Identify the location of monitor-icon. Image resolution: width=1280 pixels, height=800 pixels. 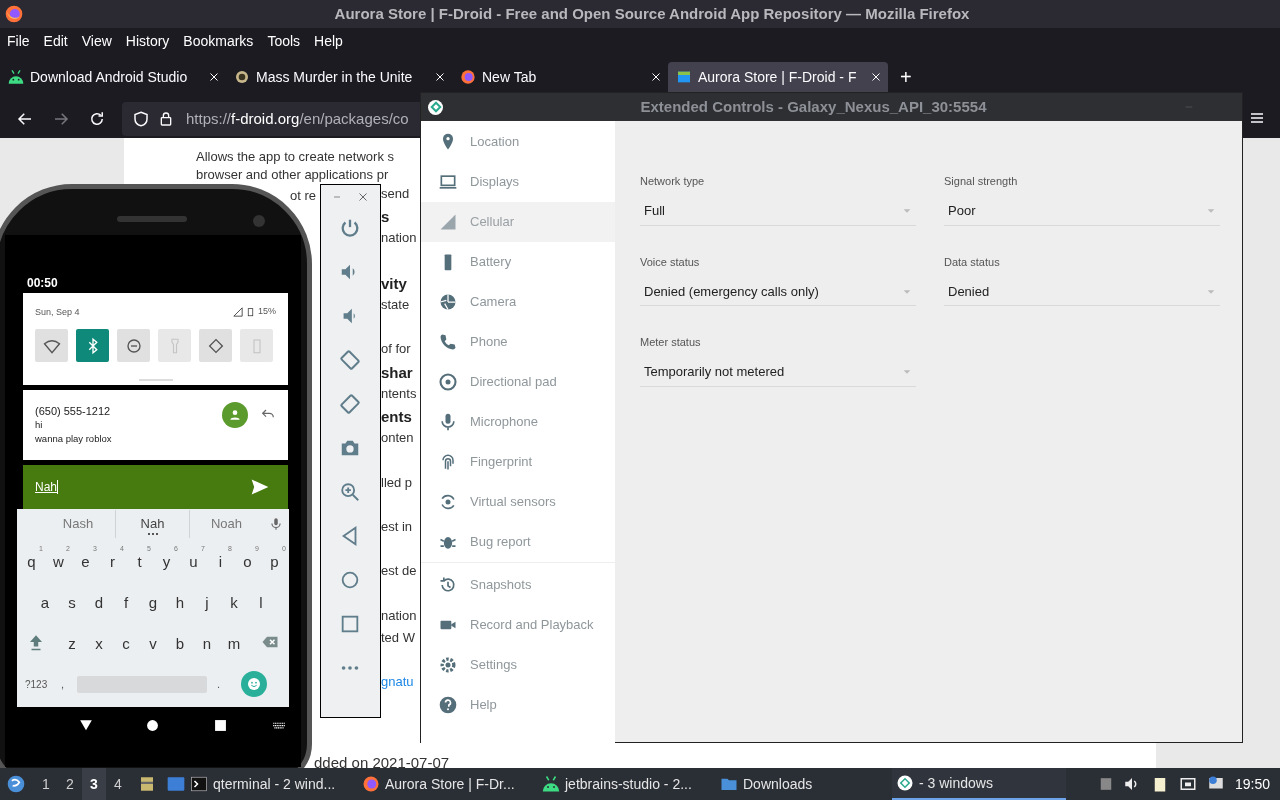
(448, 182).